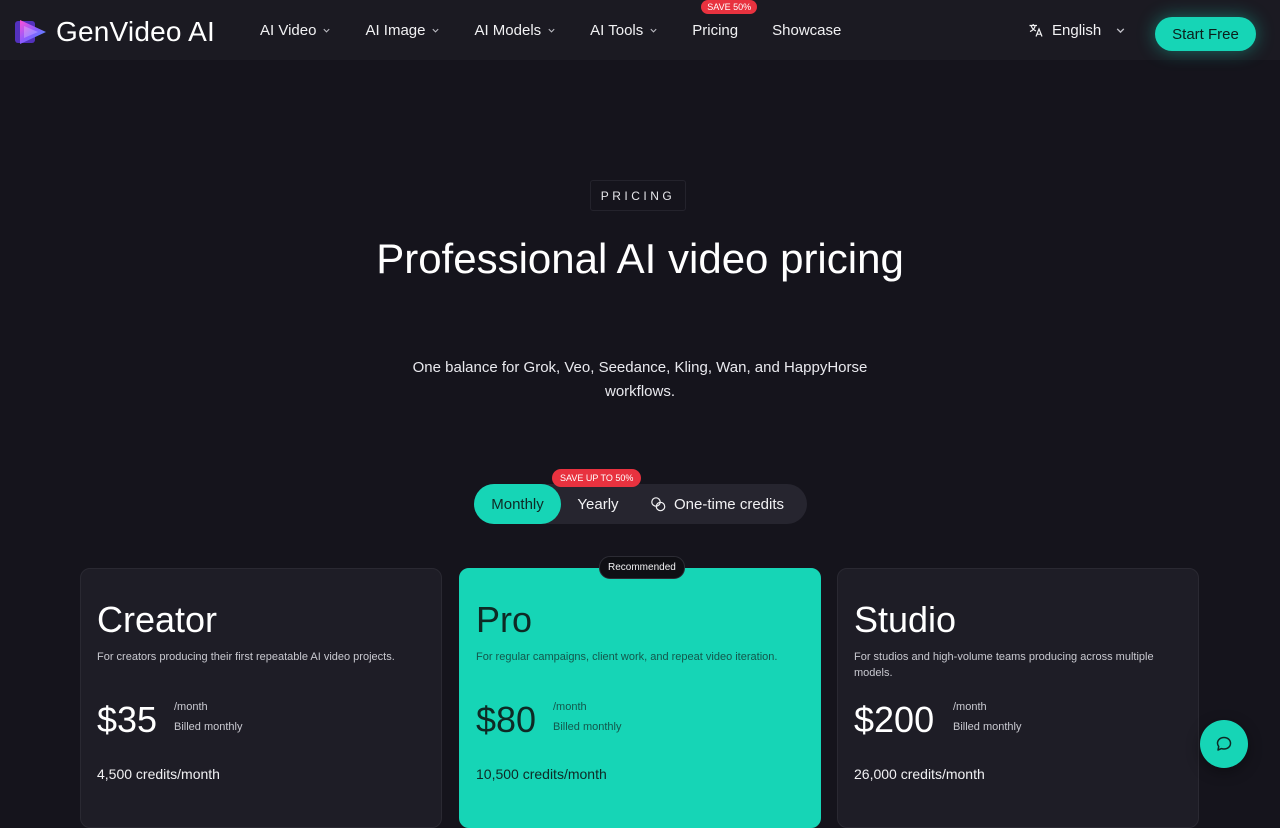  Describe the element at coordinates (158, 774) in the screenshot. I see `plan-credits: 4,500 credits/month` at that location.